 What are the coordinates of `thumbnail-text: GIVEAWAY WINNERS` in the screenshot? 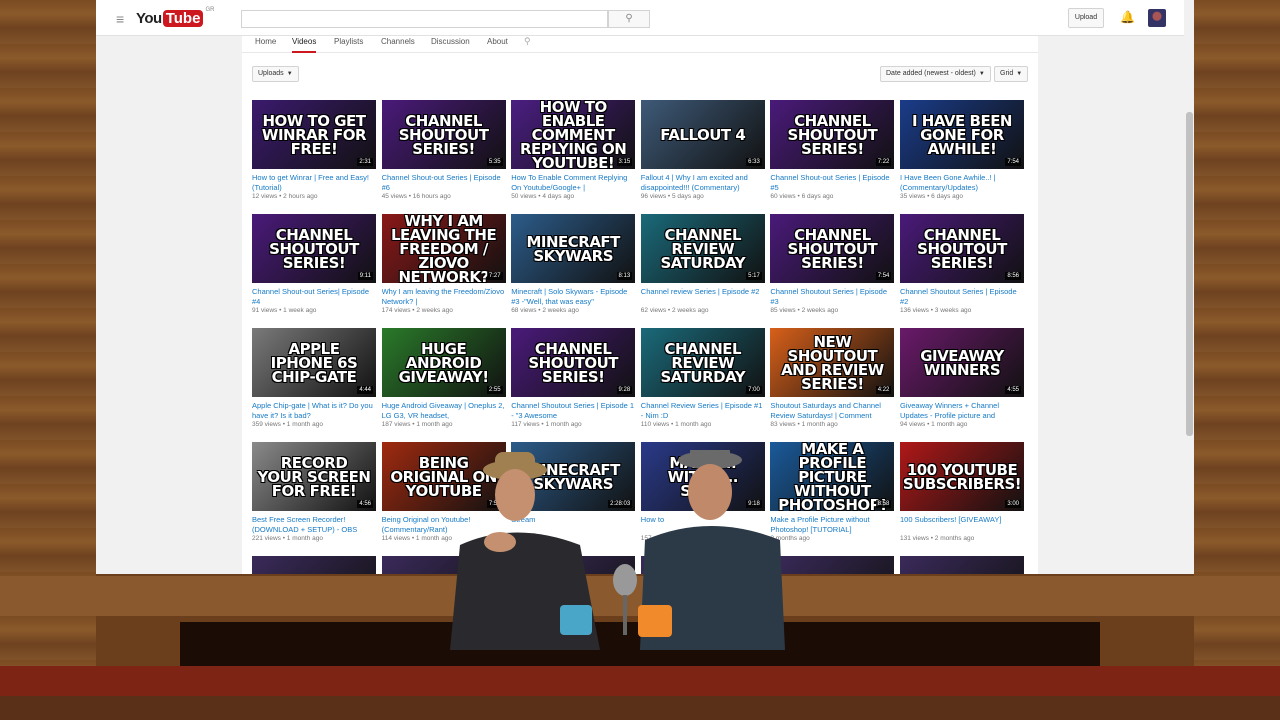 It's located at (962, 362).